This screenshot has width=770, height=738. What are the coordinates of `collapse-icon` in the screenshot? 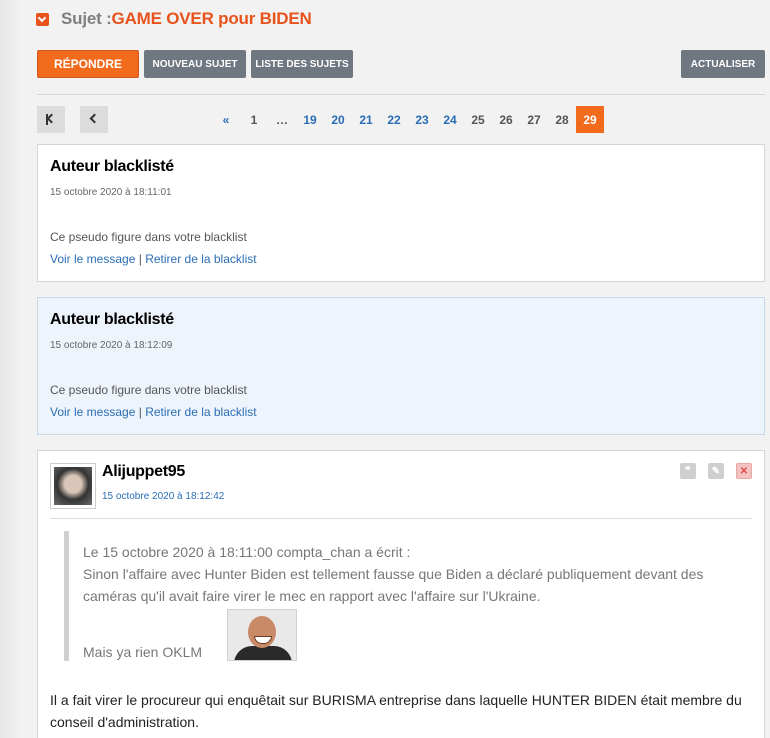 It's located at (42, 19).